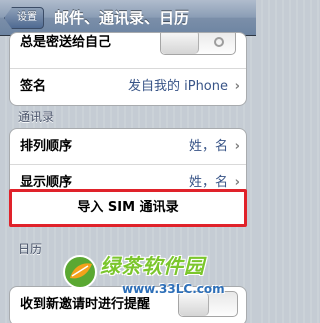 The height and width of the screenshot is (323, 320). I want to click on back-button-settings: 设置, so click(24, 18).